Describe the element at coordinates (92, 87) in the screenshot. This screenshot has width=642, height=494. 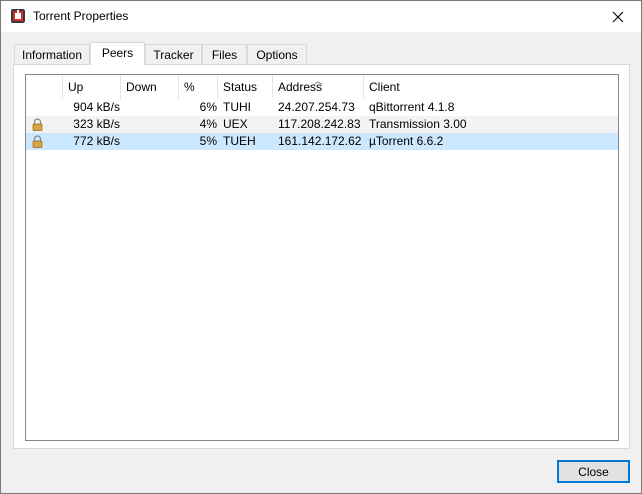
I see `column-header-up: Up` at that location.